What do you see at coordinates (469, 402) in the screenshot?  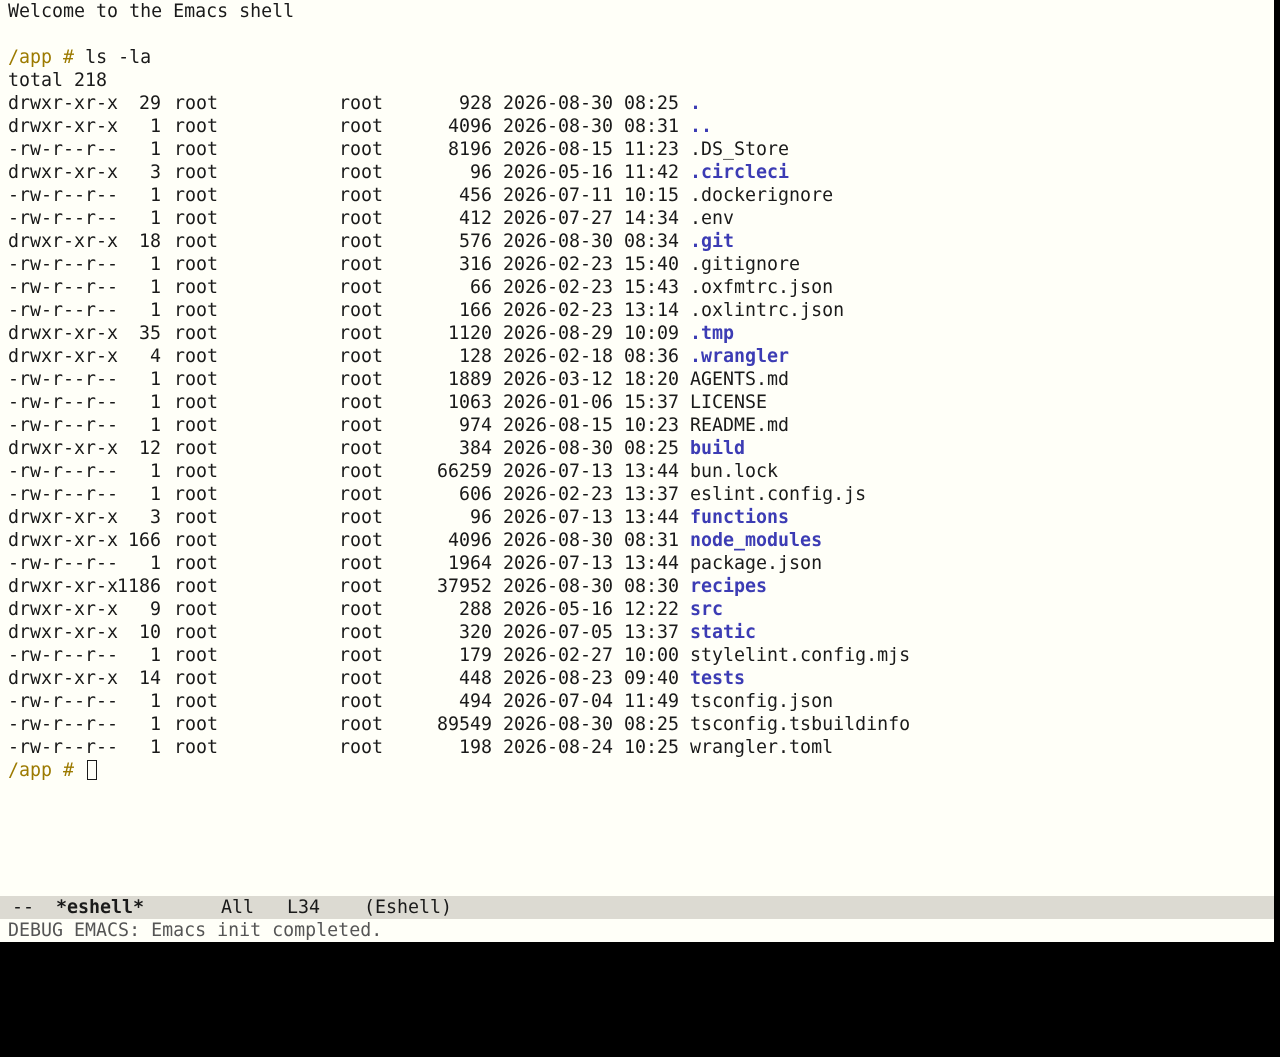 I see `entry-size: 1063` at bounding box center [469, 402].